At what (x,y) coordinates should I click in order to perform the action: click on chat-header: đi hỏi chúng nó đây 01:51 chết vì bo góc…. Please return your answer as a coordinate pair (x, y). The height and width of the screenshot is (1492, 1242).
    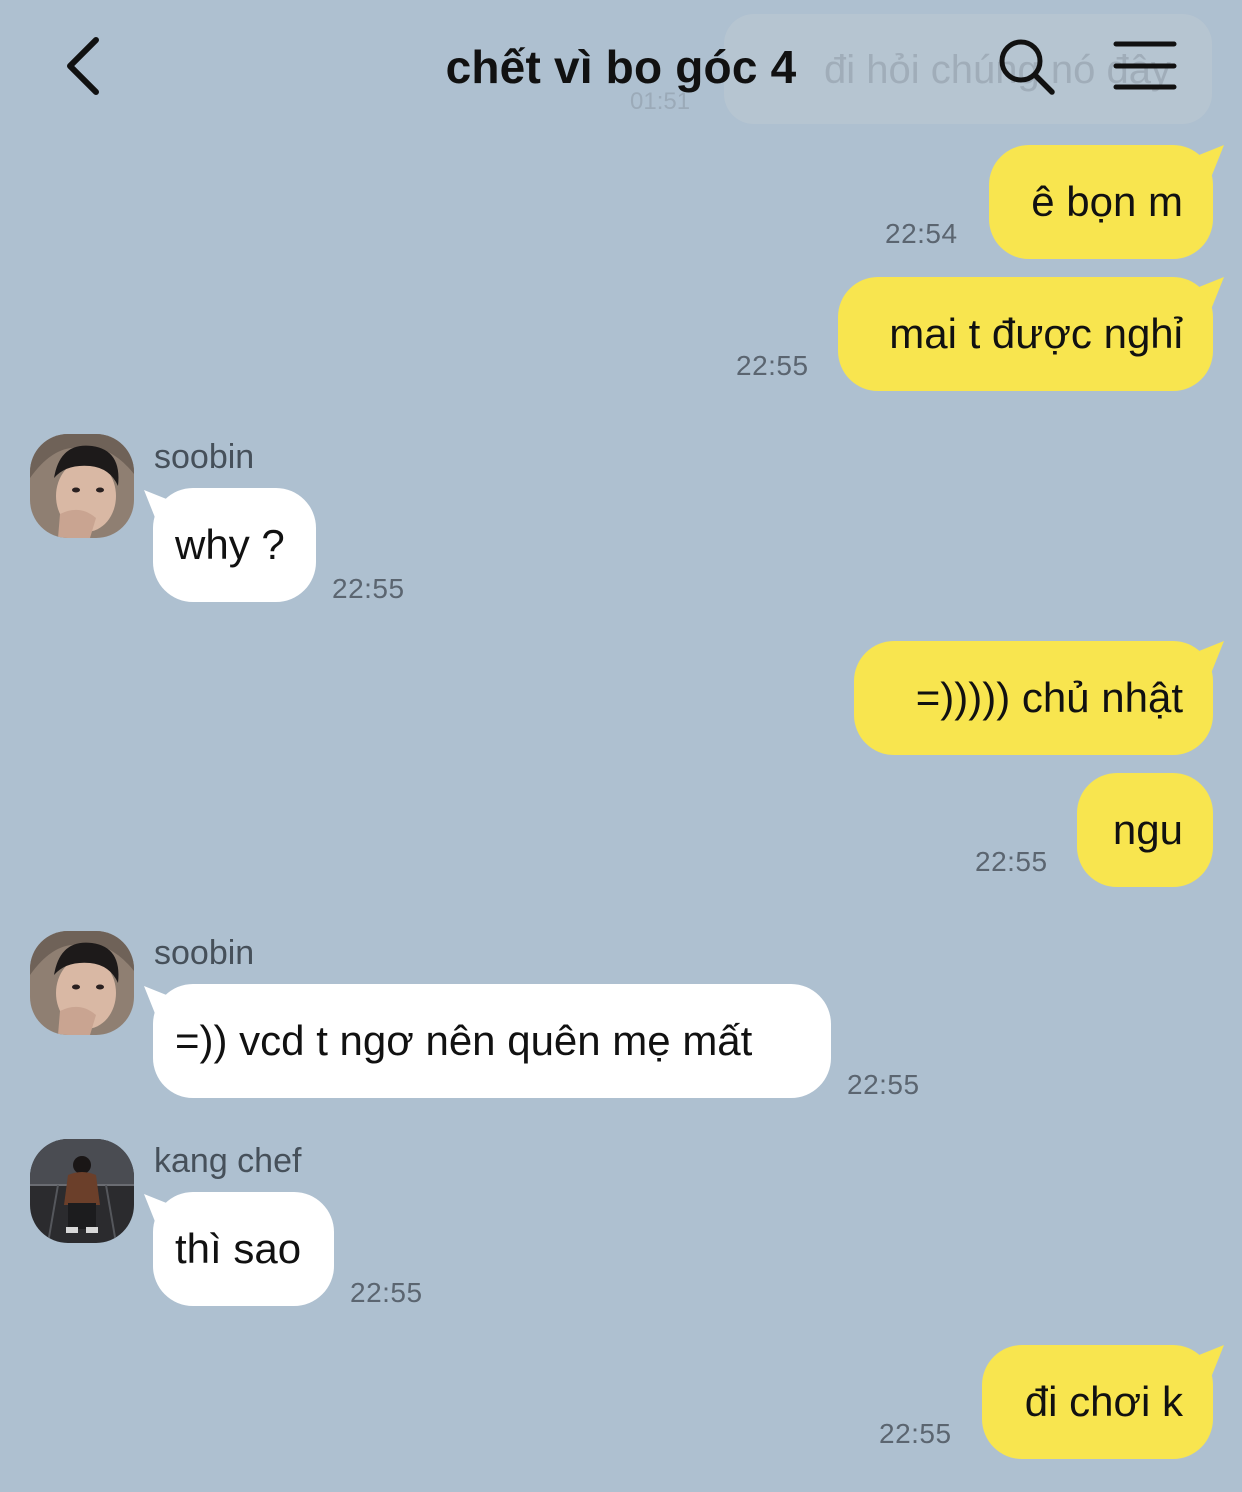
    Looking at the image, I should click on (621, 67).